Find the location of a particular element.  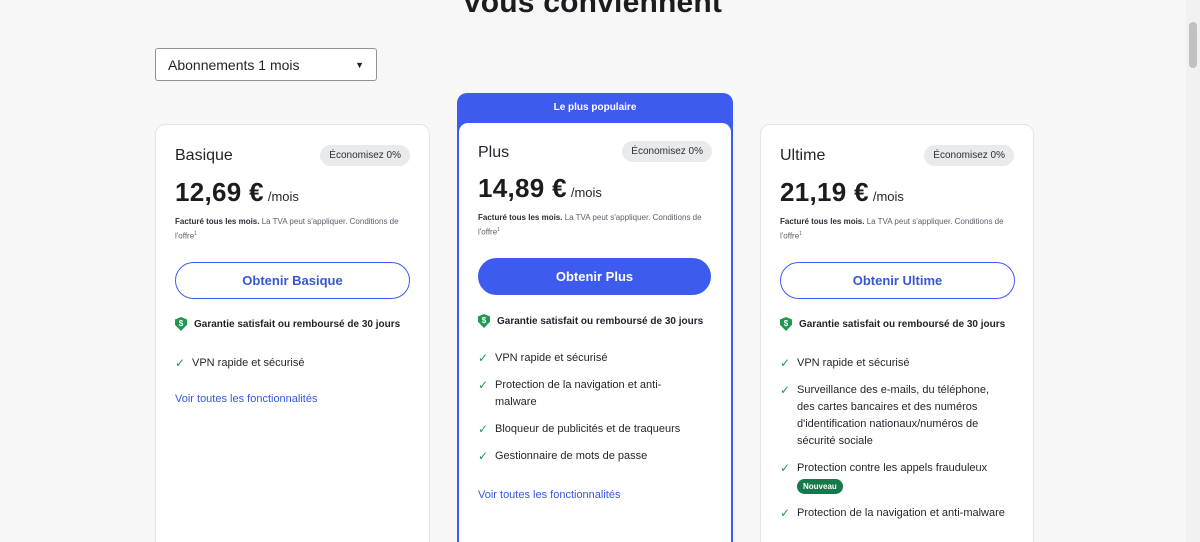

plan-price: 21,19 € is located at coordinates (824, 192).